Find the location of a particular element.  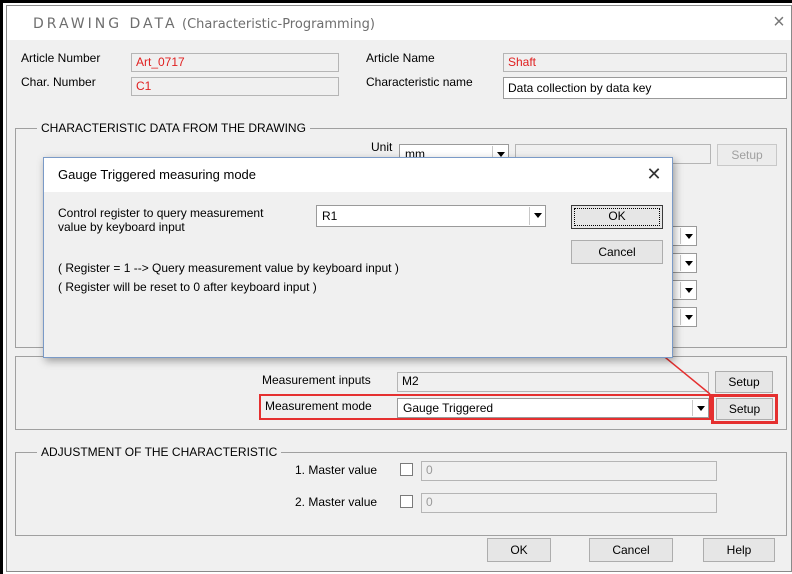

dialog-titlebar: Gauge Triggered measuring mode ✕ is located at coordinates (358, 175).